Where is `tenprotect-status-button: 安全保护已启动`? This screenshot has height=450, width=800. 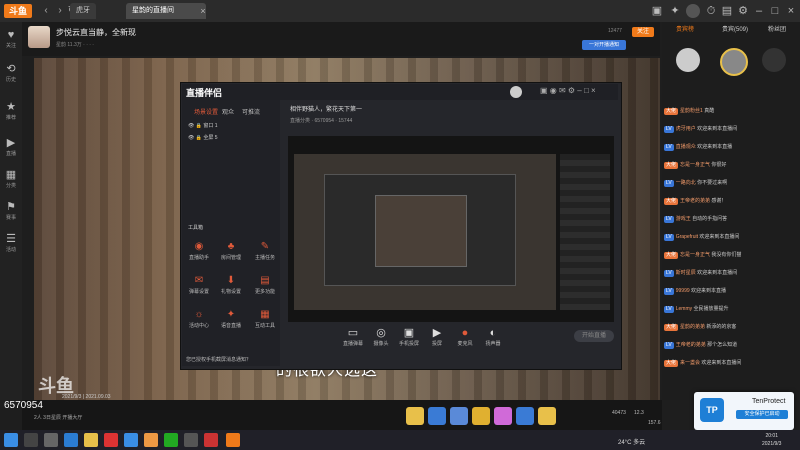 tenprotect-status-button: 安全保护已启动 is located at coordinates (762, 414).